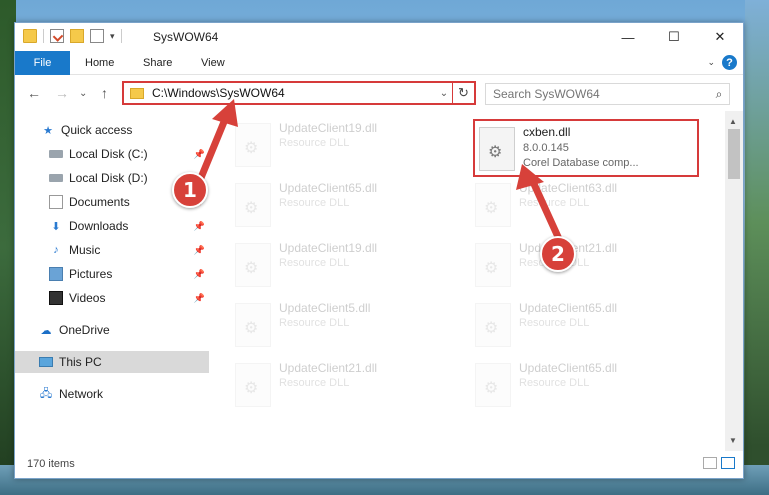 The image size is (769, 495). What do you see at coordinates (99, 63) in the screenshot?
I see `tab-home: Home` at bounding box center [99, 63].